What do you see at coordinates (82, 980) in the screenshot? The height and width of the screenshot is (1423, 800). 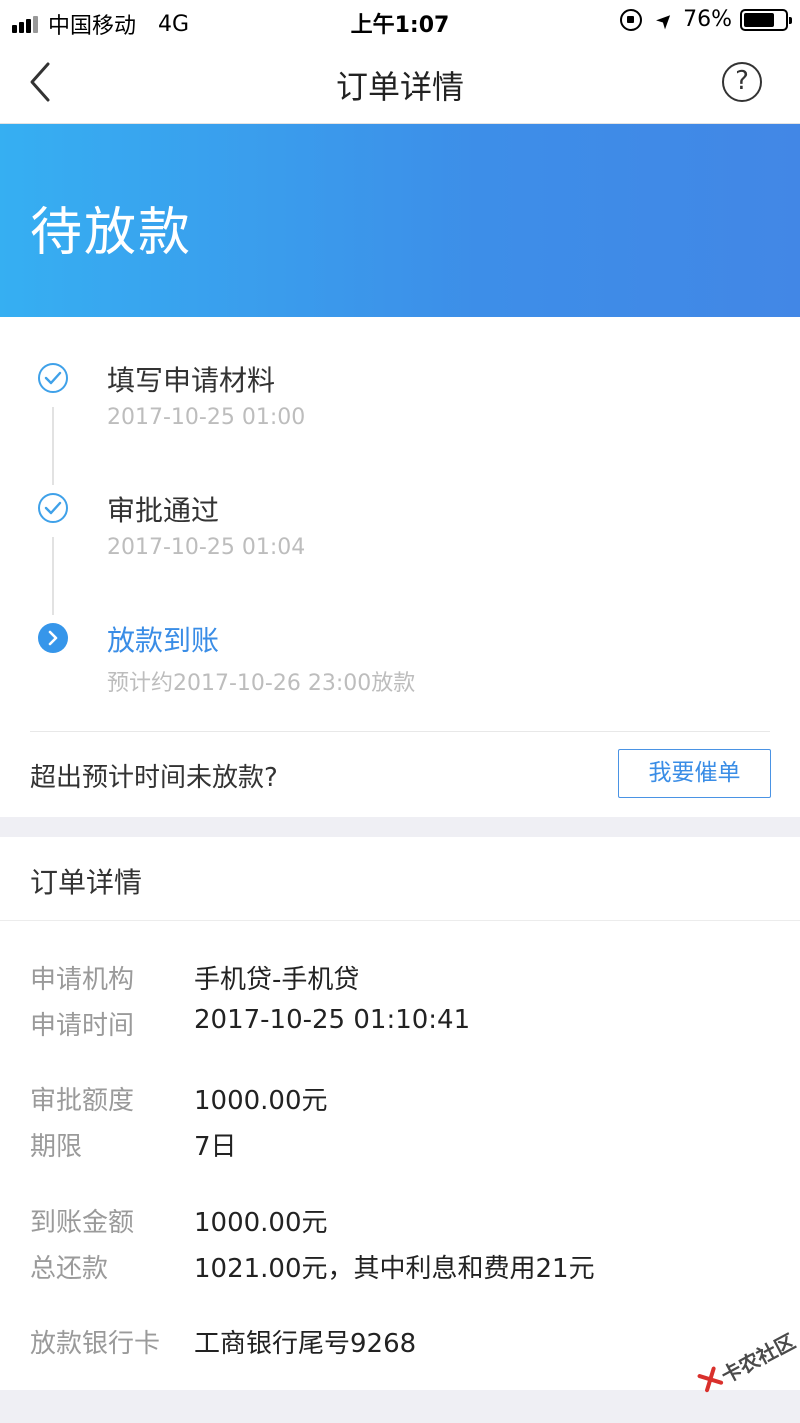 I see `detail-label: 申请机构` at bounding box center [82, 980].